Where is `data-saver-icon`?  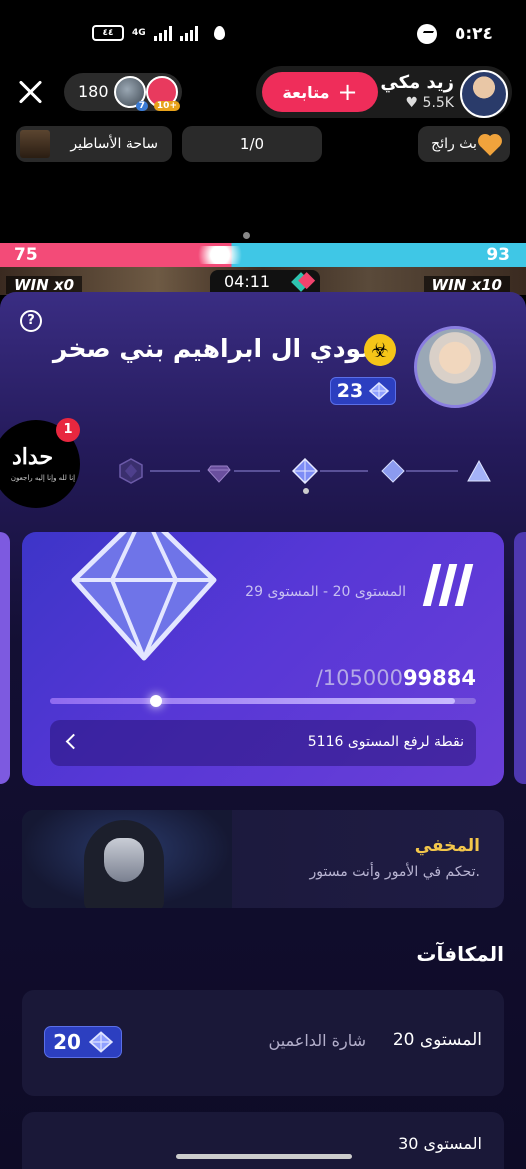
data-saver-icon is located at coordinates (219, 33).